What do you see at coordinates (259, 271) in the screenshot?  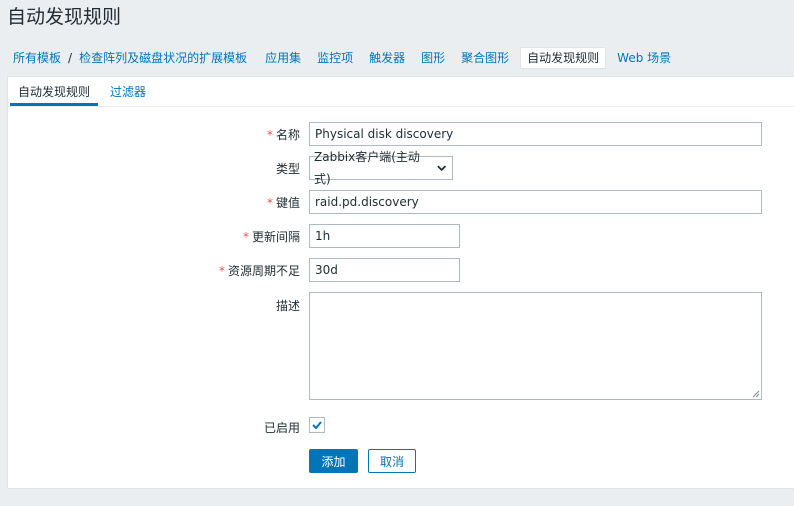 I see `keep-lost-label: * 资源周期不足` at bounding box center [259, 271].